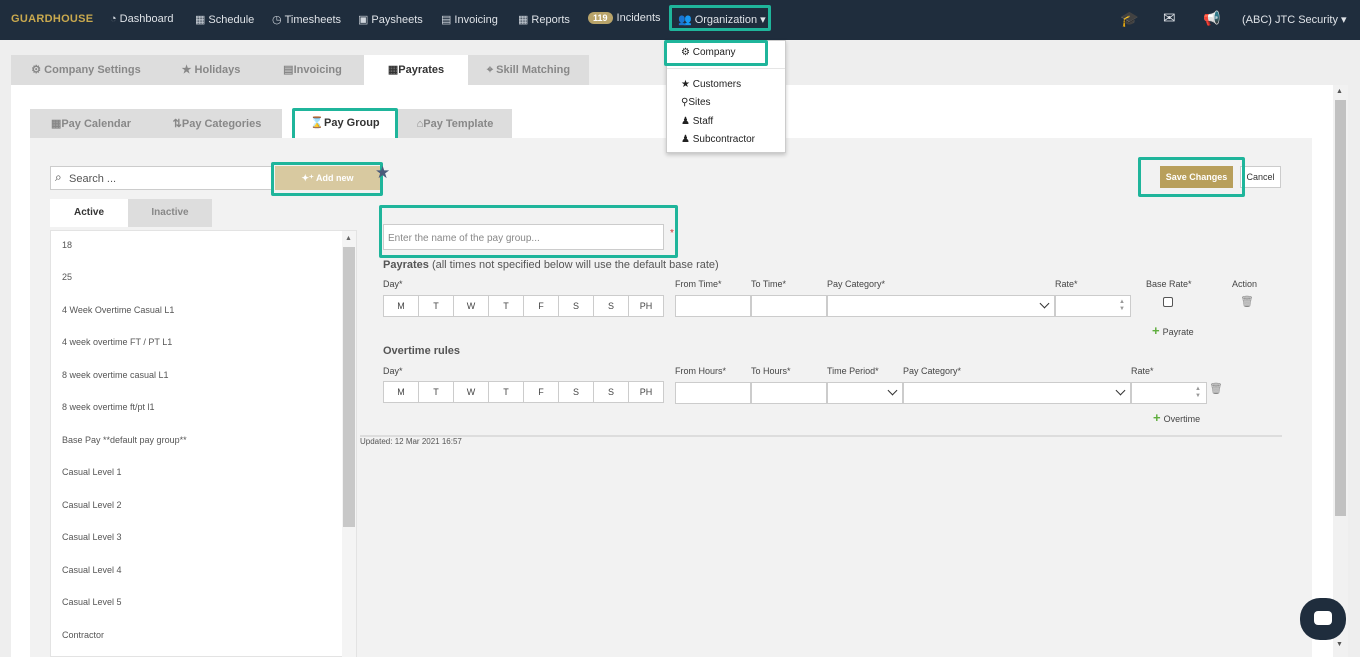 The image size is (1360, 657). I want to click on cancel-button: Cancel, so click(1260, 177).